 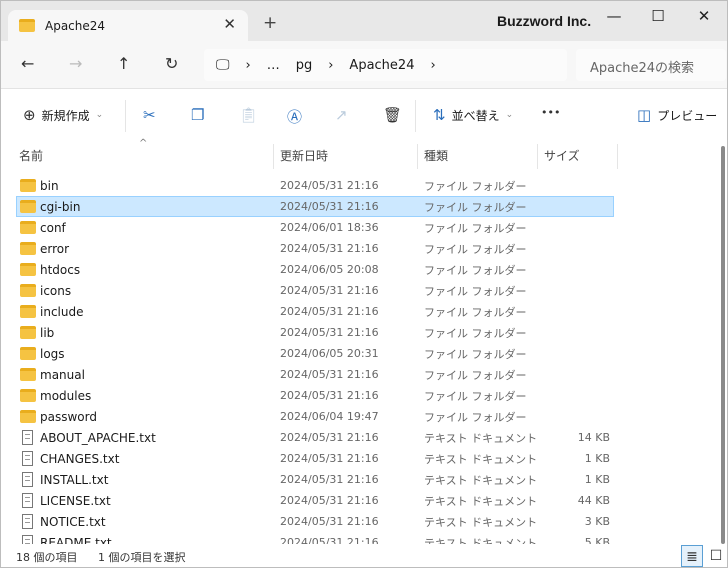 I want to click on file-date: 2024/06/05 20:08, so click(x=329, y=269).